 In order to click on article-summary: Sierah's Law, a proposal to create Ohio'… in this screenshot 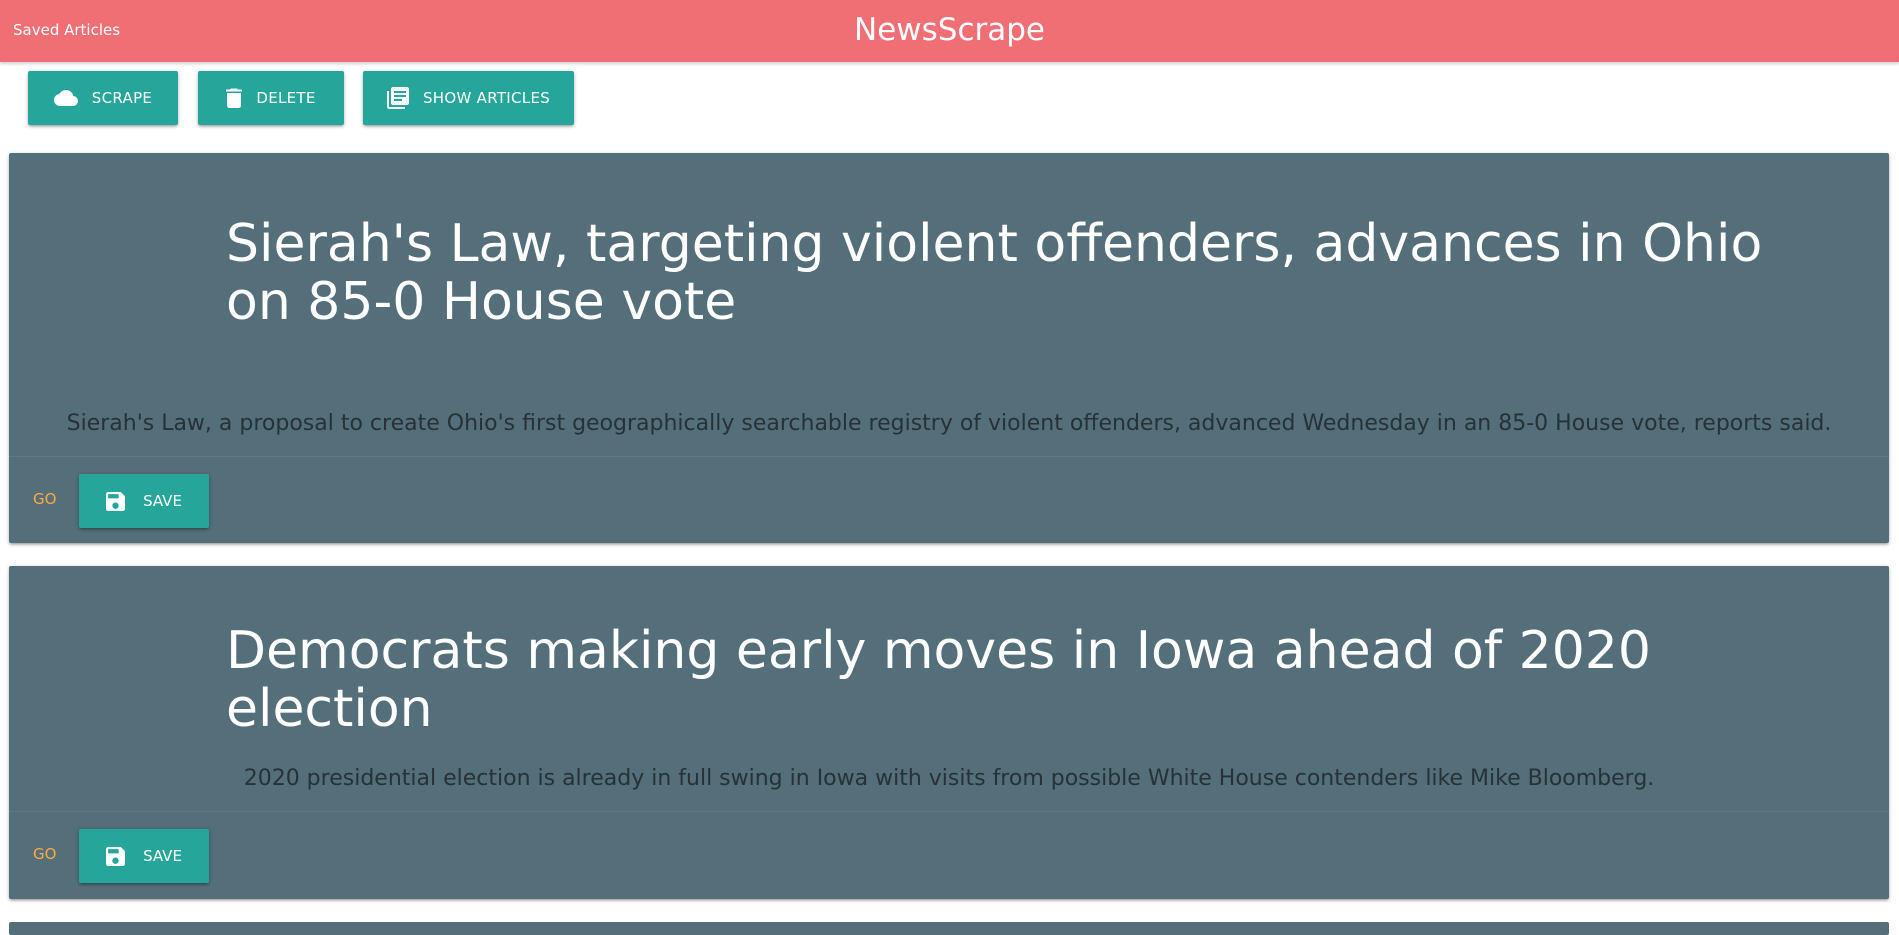, I will do `click(949, 423)`.